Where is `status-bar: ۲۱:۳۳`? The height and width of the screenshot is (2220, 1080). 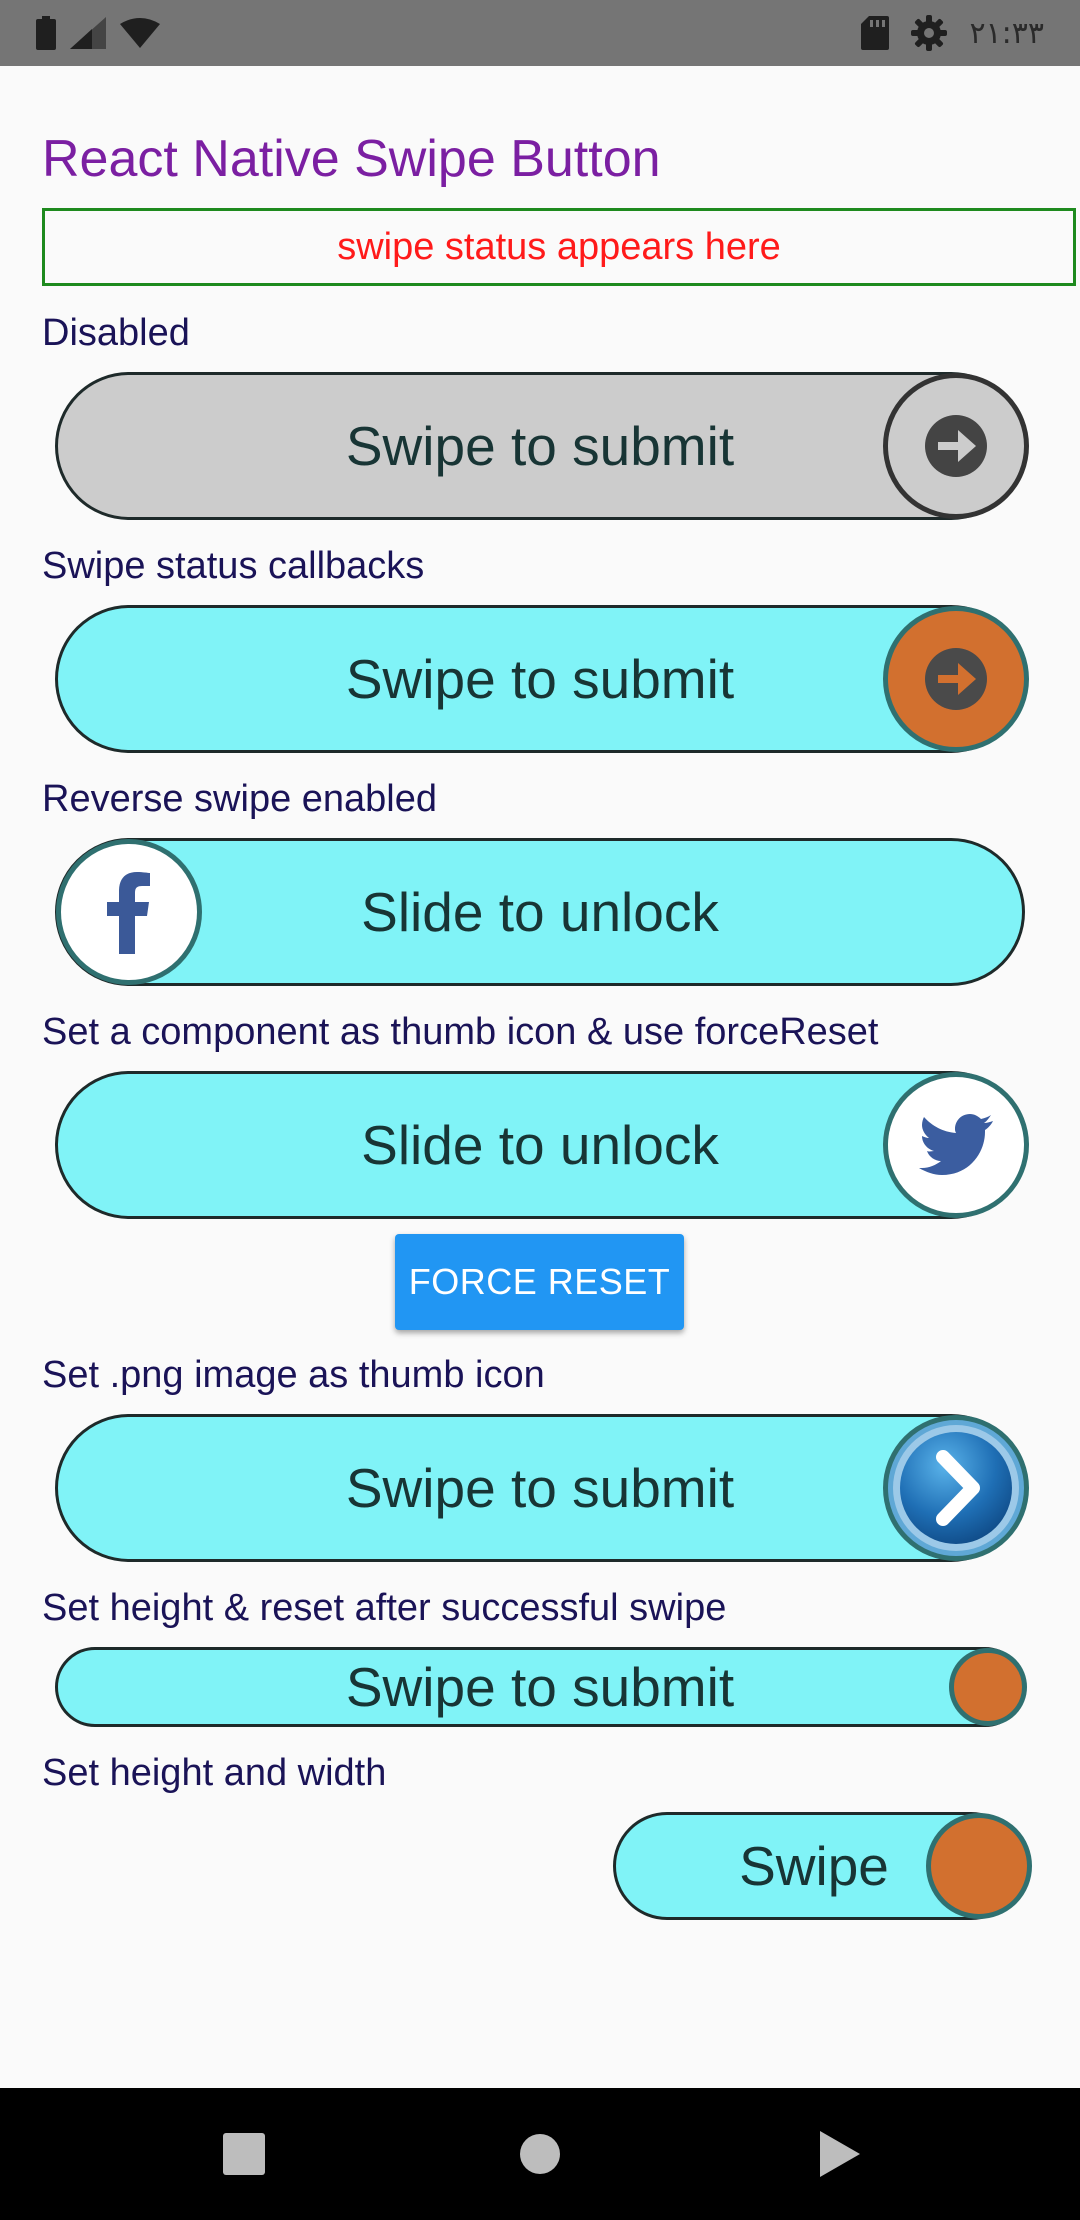
status-bar: ۲۱:۳۳ is located at coordinates (540, 33).